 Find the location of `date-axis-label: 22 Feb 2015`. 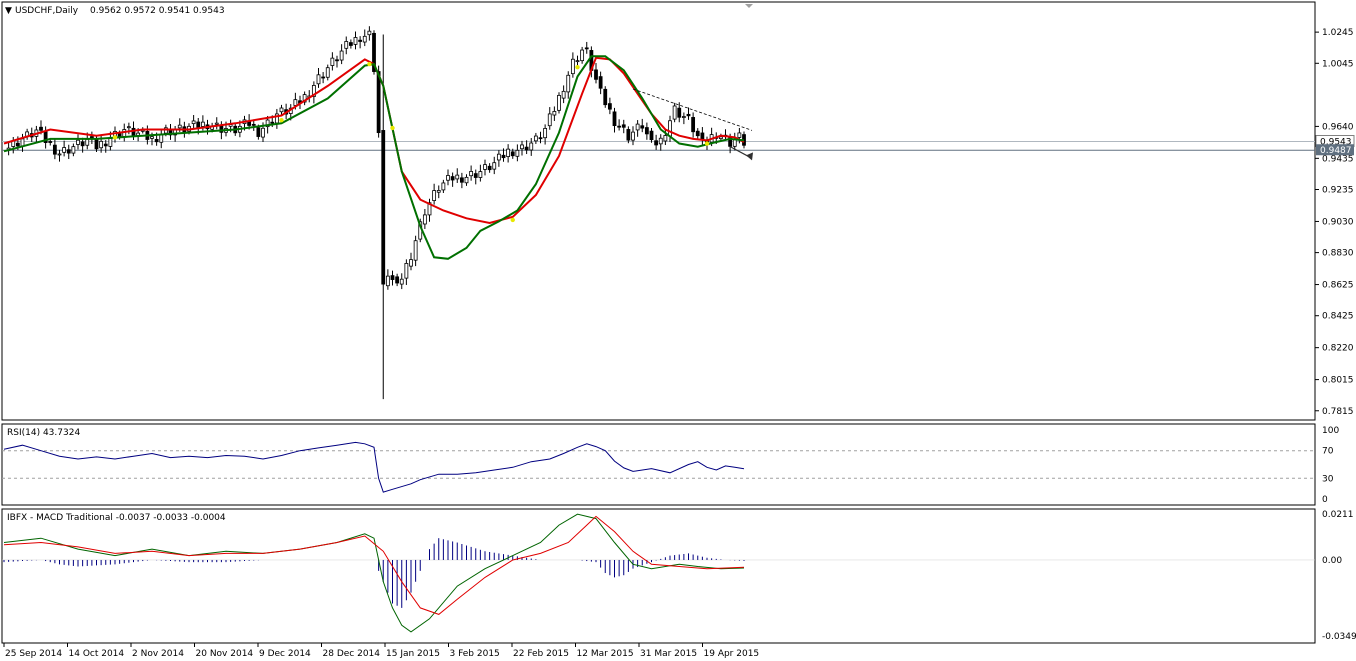

date-axis-label: 22 Feb 2015 is located at coordinates (541, 654).